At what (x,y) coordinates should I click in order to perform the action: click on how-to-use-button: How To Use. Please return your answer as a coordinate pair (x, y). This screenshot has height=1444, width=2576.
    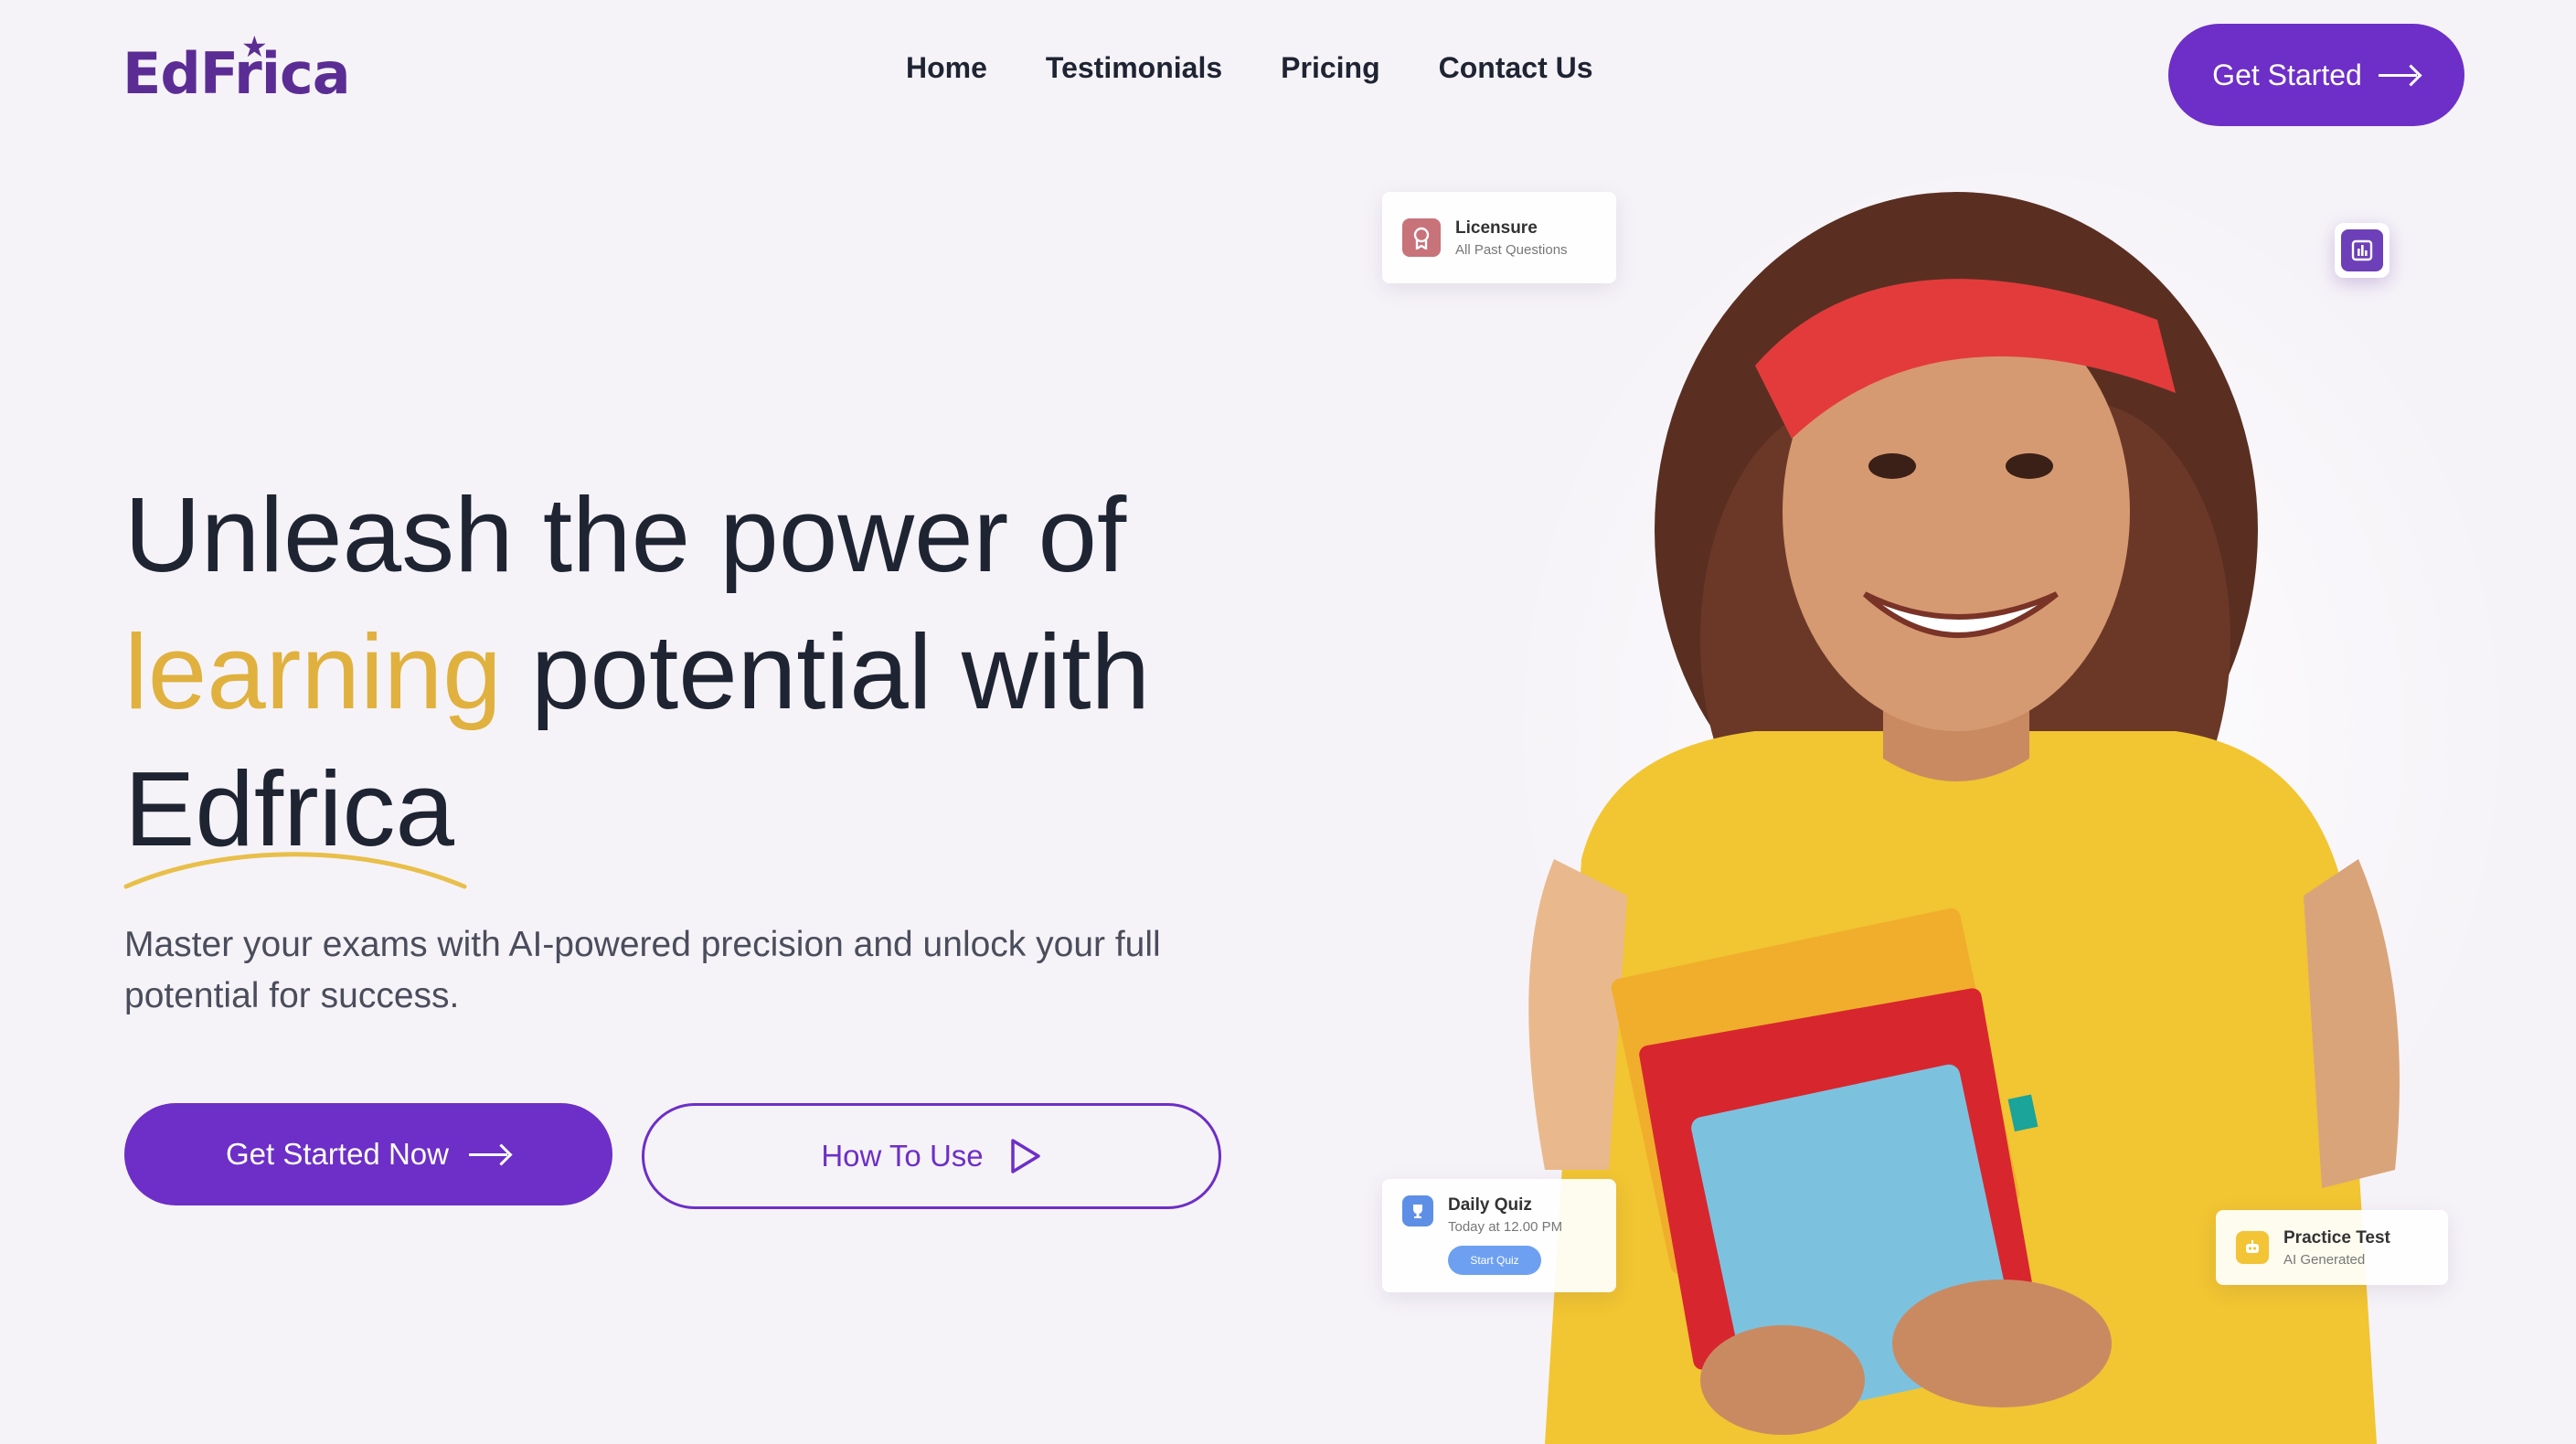
    Looking at the image, I should click on (932, 1156).